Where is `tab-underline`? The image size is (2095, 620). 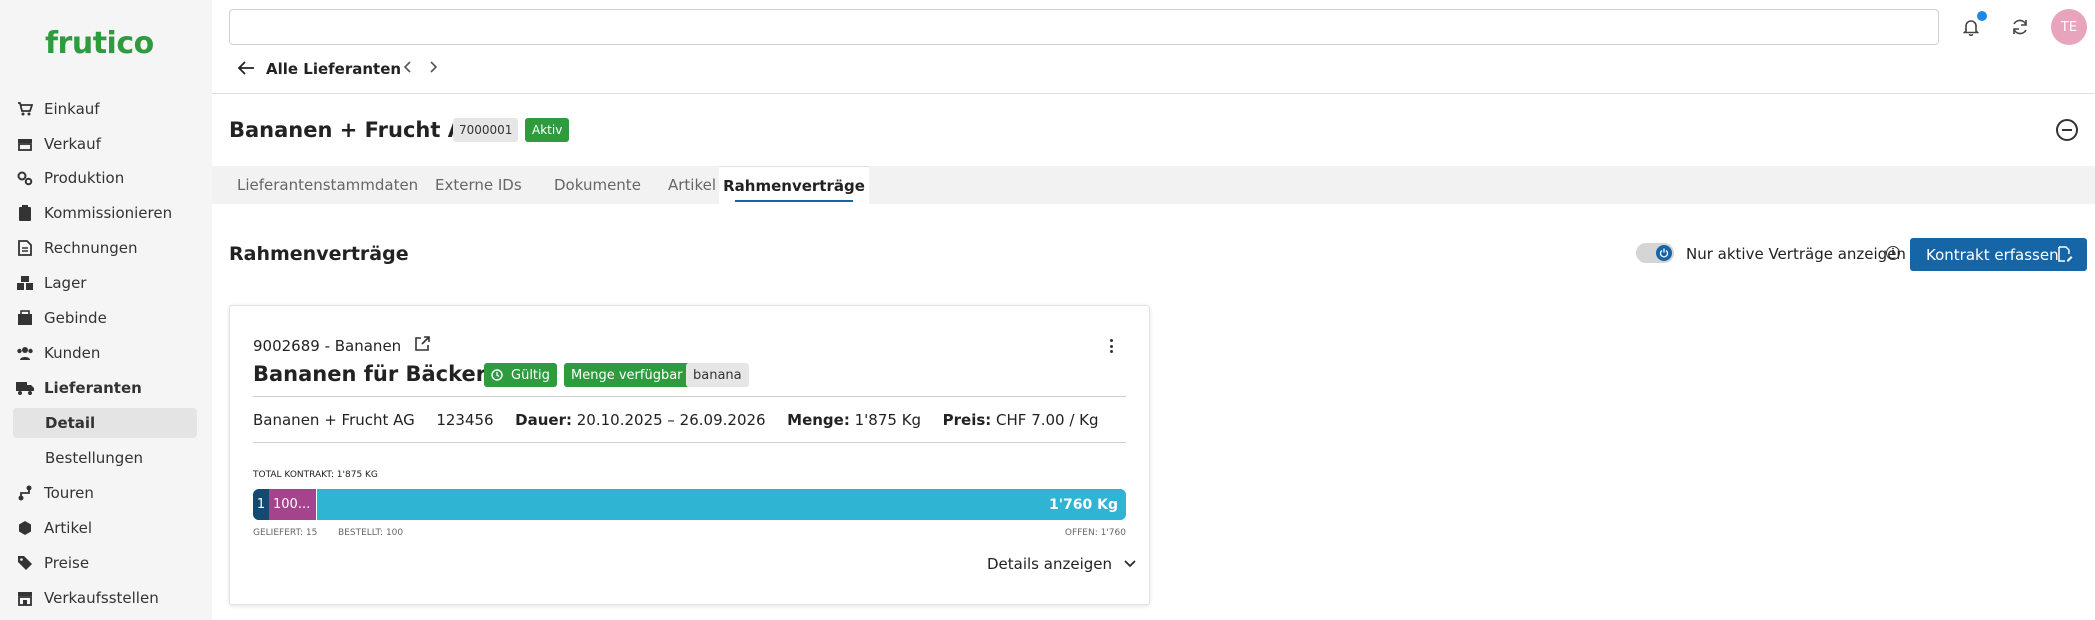
tab-underline is located at coordinates (794, 201).